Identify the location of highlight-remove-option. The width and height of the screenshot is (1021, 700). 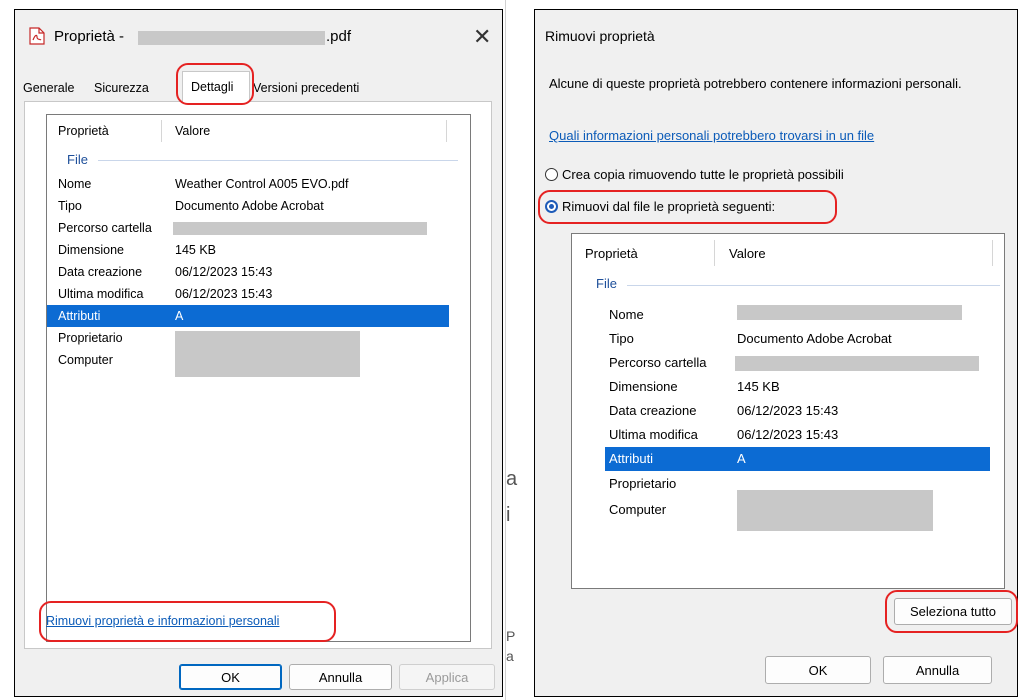
(687, 207).